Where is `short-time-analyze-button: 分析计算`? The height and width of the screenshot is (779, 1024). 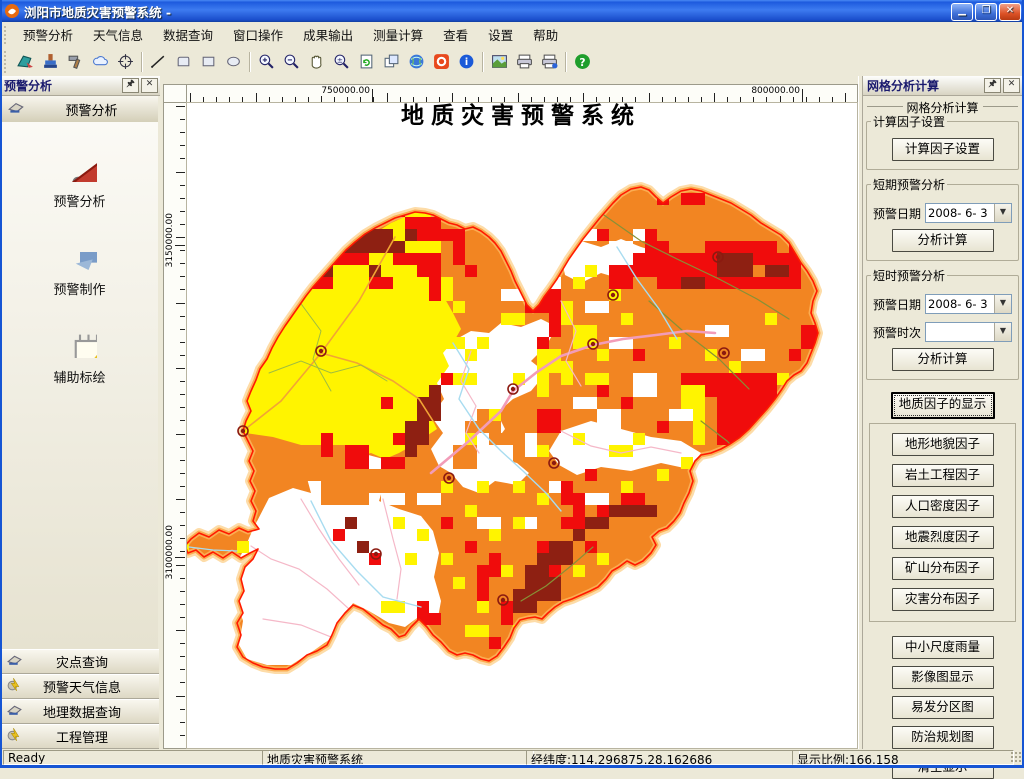 short-time-analyze-button: 分析计算 is located at coordinates (942, 359).